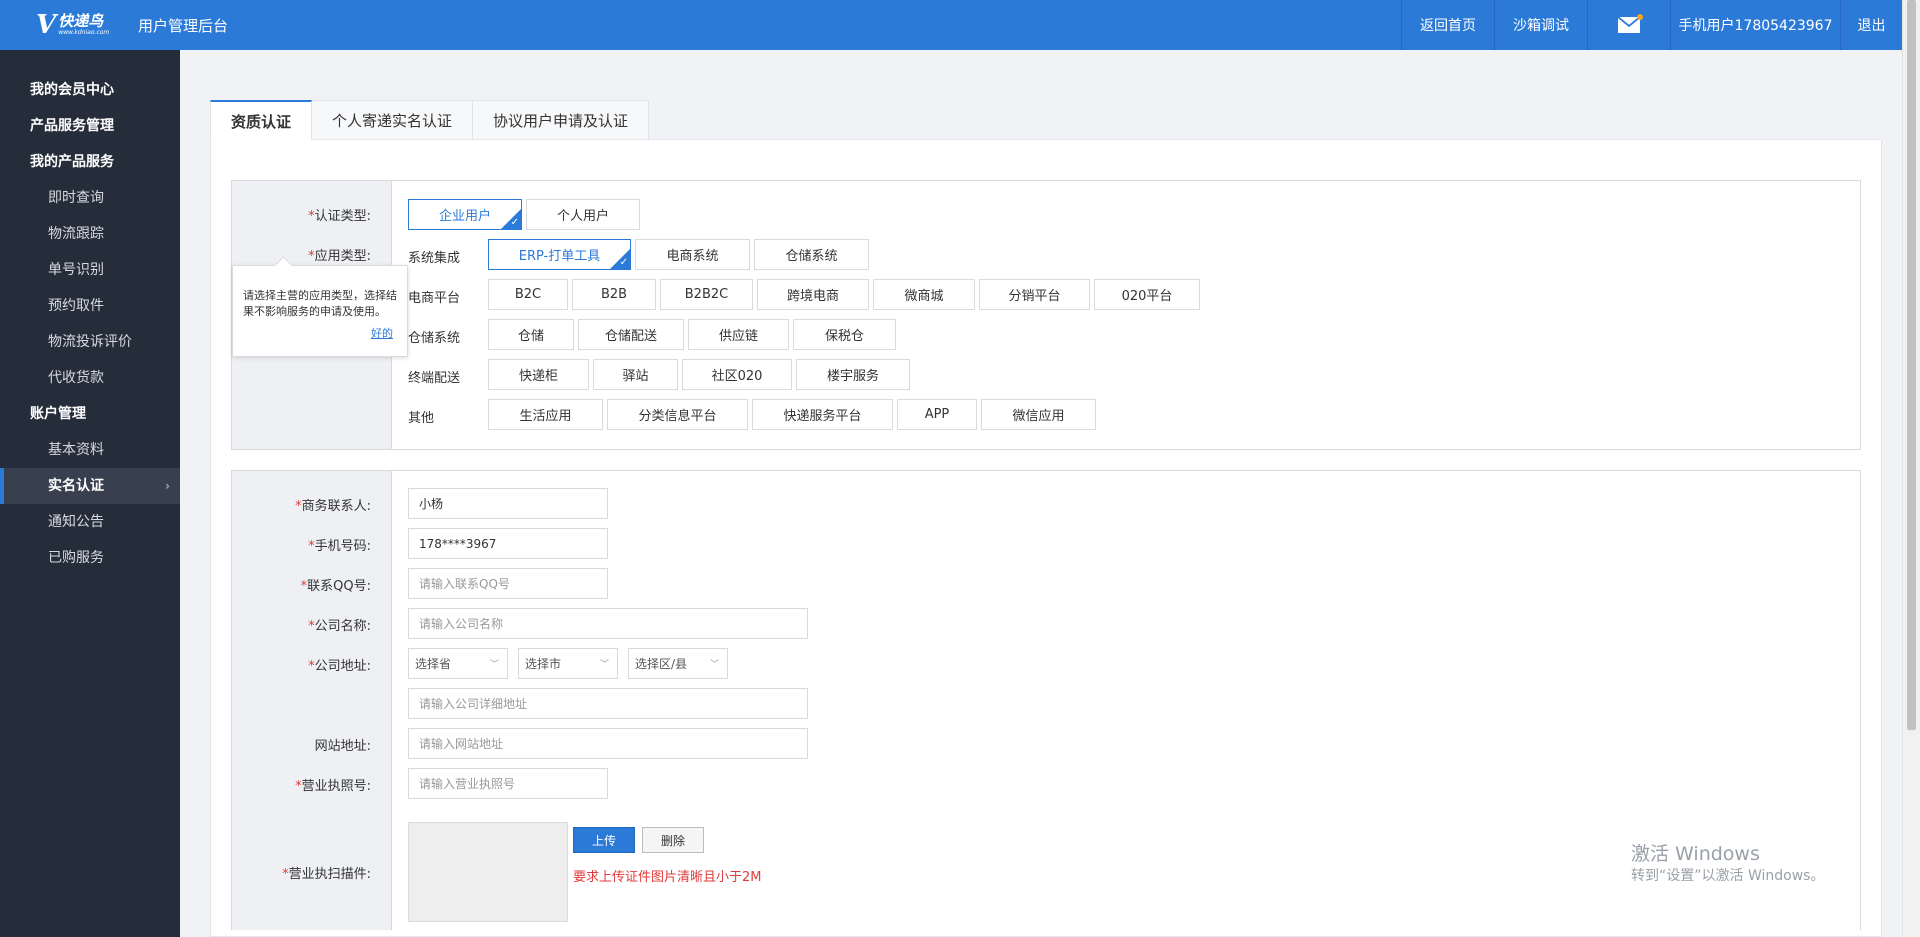 Image resolution: width=1920 pixels, height=937 pixels. I want to click on tab-personal-verification: 个人寄递实名认证, so click(392, 120).